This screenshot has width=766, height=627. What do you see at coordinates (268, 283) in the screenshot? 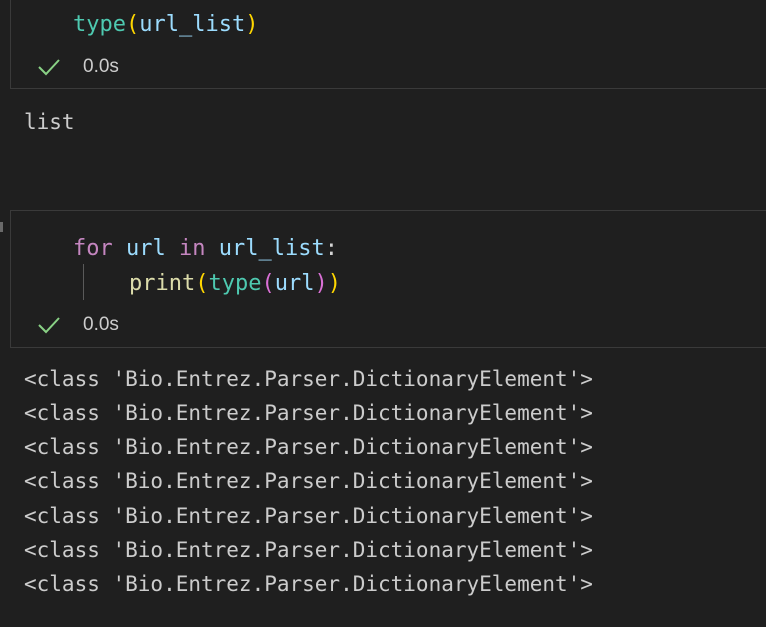
I see `paren-open-inner: (` at bounding box center [268, 283].